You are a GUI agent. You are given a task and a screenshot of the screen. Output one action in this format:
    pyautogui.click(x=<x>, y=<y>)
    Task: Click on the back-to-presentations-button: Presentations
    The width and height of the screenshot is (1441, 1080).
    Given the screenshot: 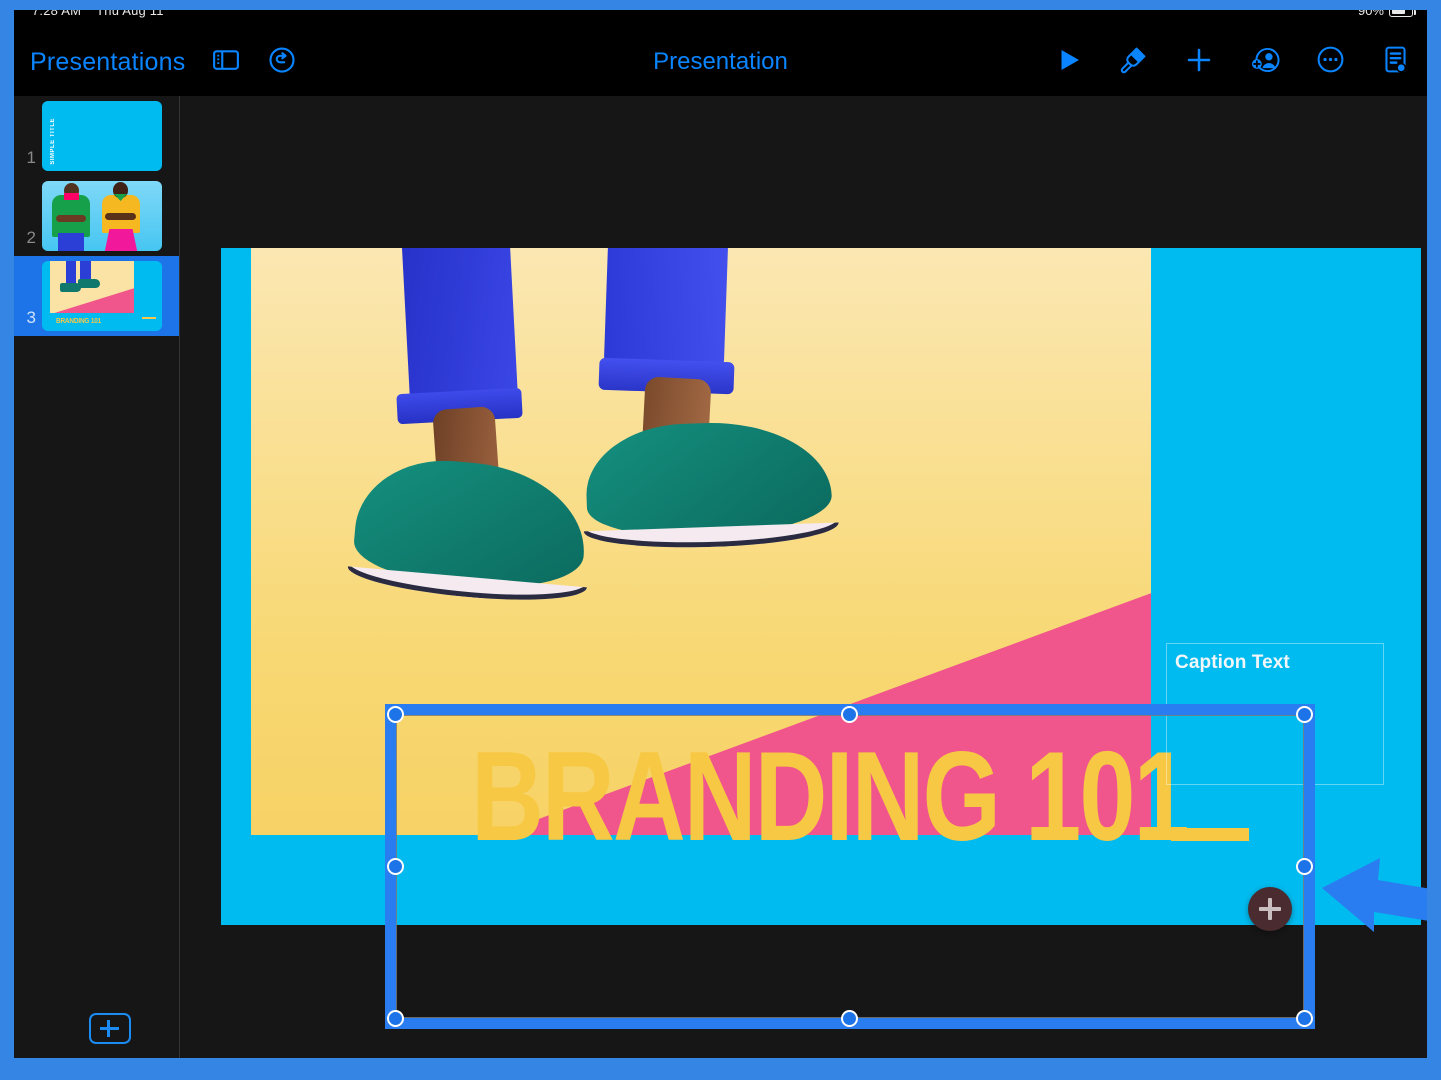 What is the action you would take?
    pyautogui.click(x=107, y=62)
    